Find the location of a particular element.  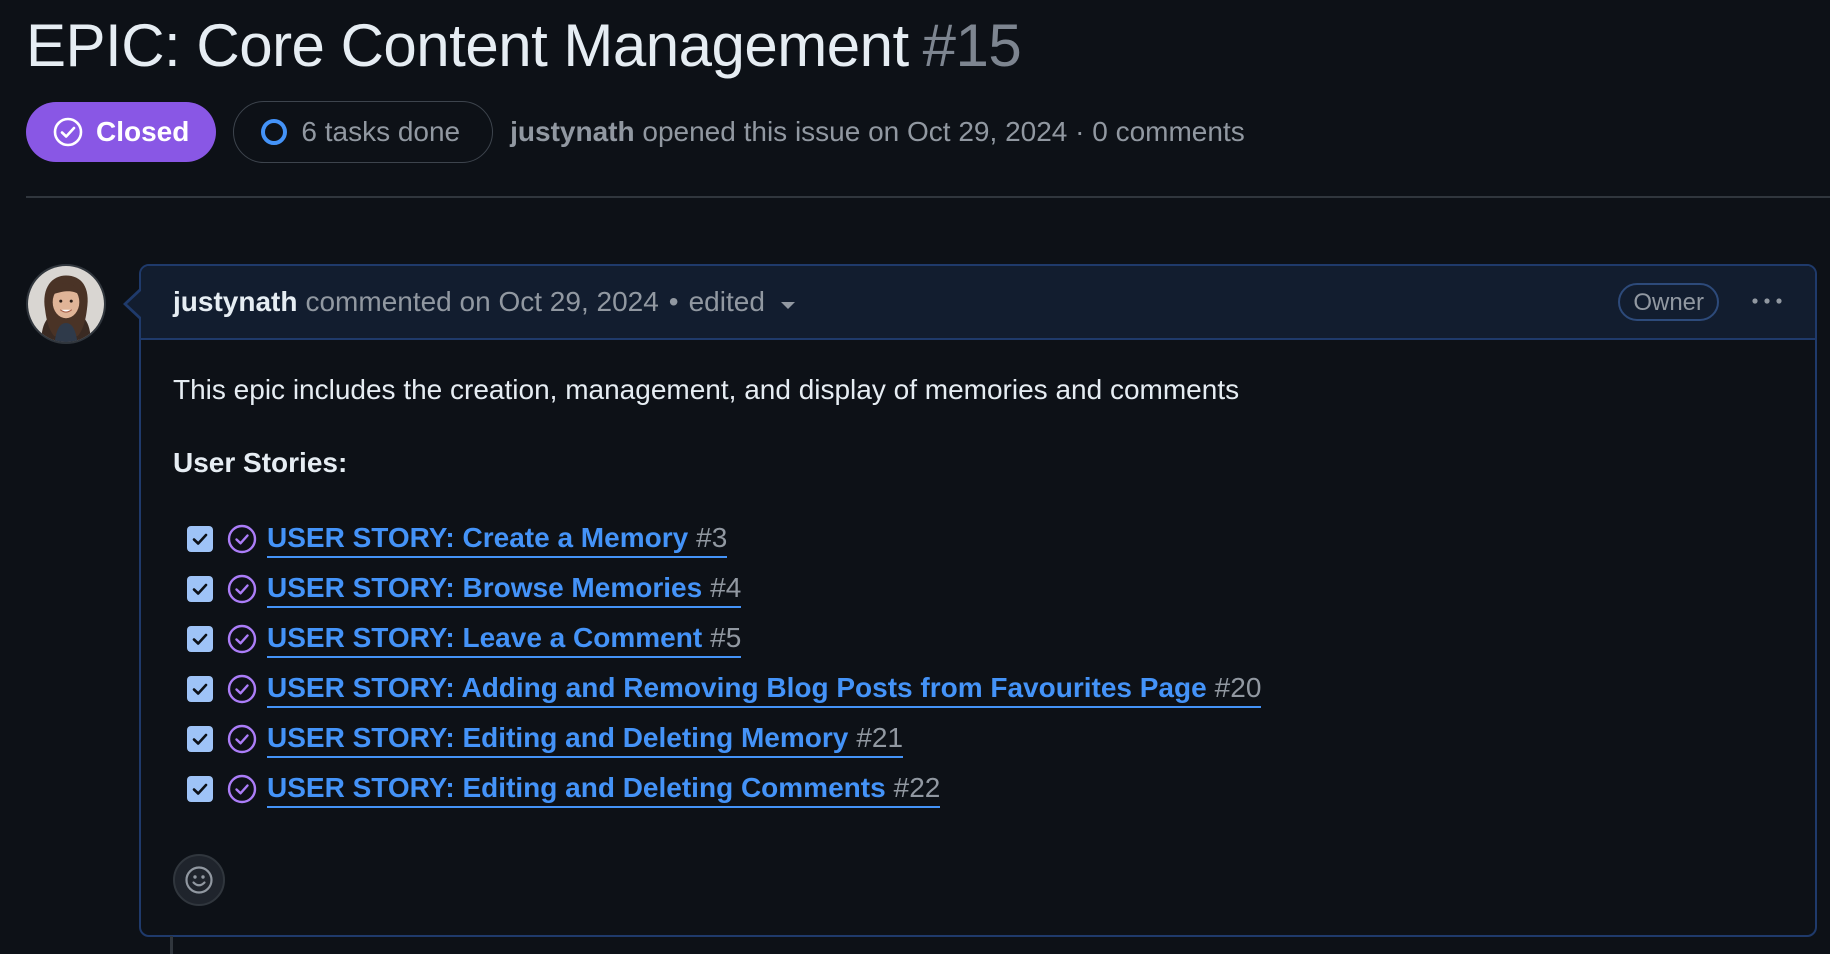

comment-pointer-fill is located at coordinates (134, 304).